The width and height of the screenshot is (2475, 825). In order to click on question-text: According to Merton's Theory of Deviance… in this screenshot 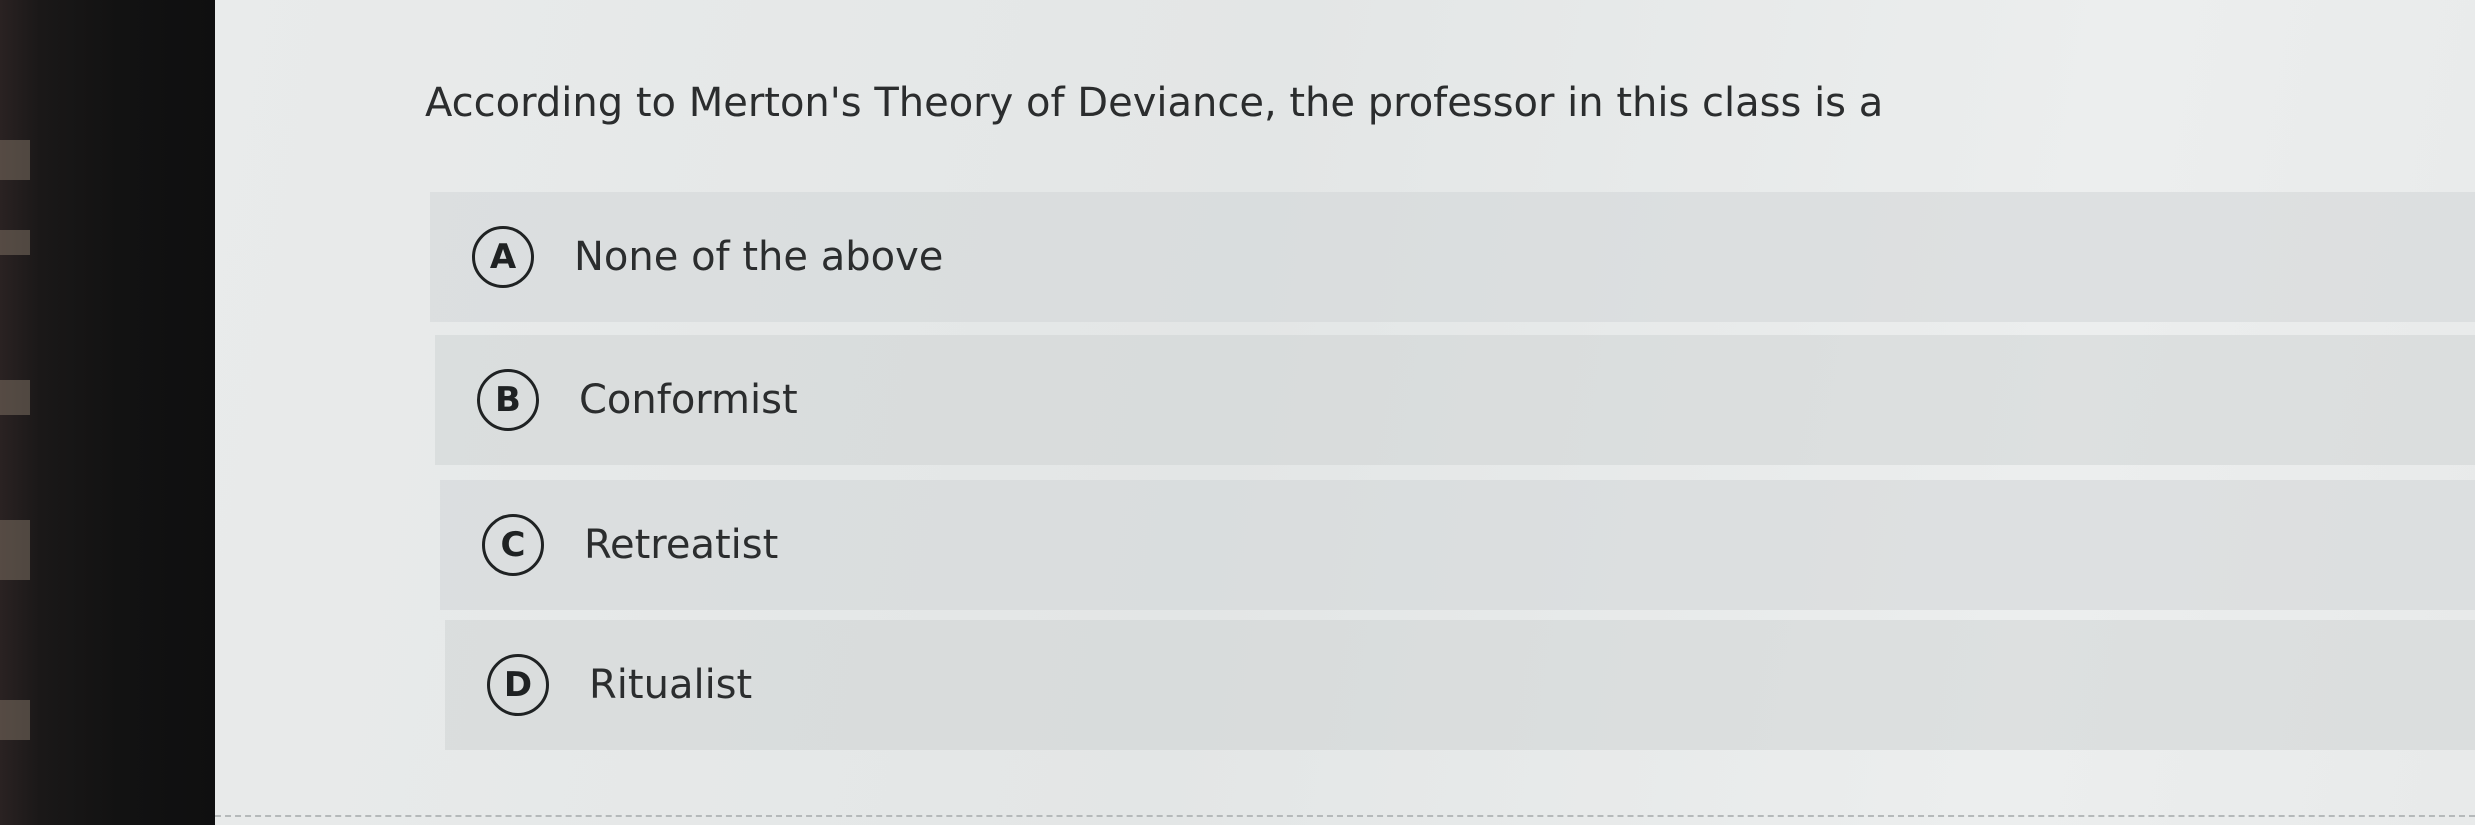, I will do `click(1154, 103)`.